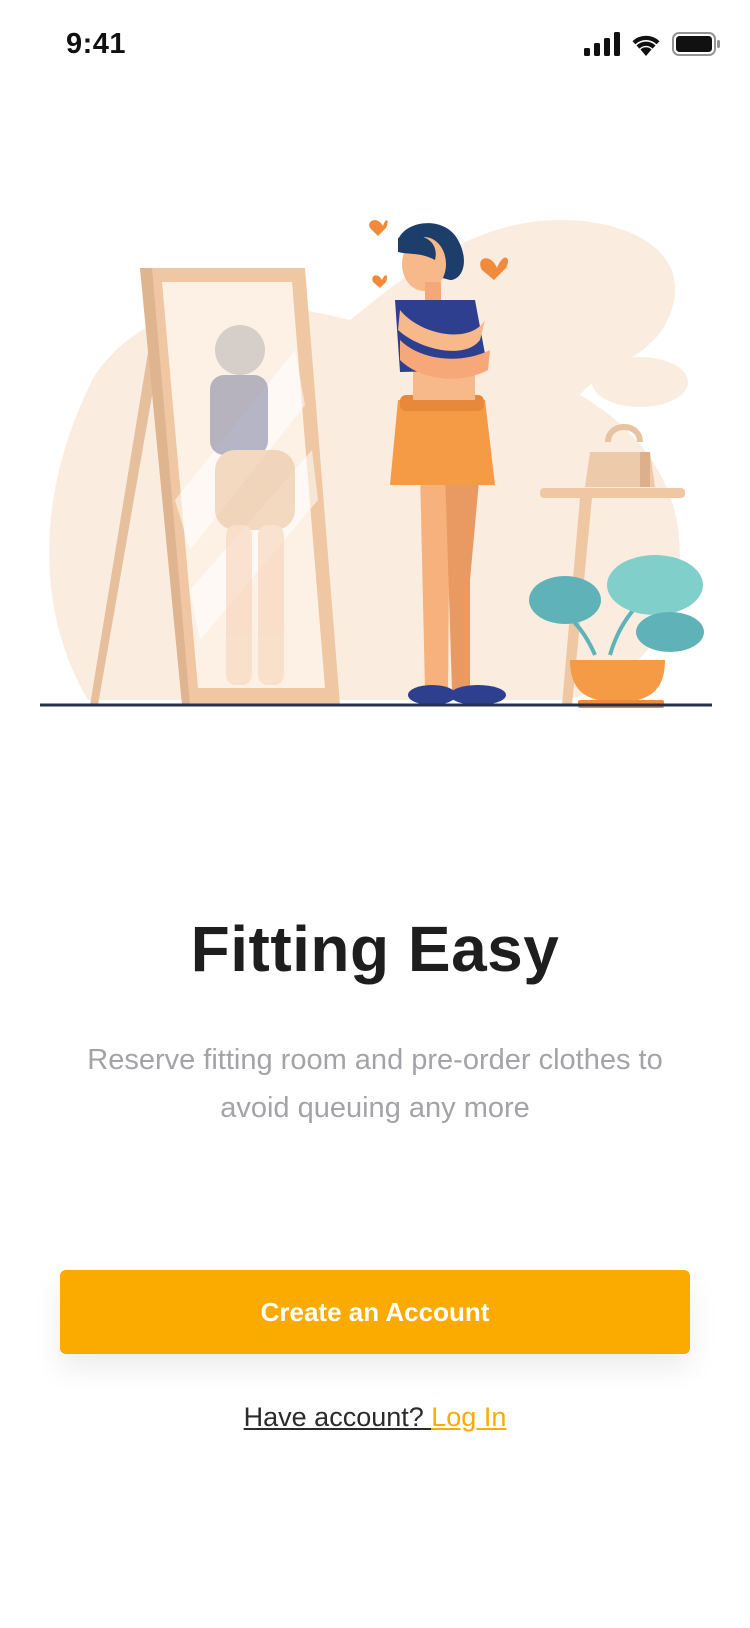 This screenshot has height=1628, width=750. Describe the element at coordinates (468, 1417) in the screenshot. I see `login-link: Log In` at that location.